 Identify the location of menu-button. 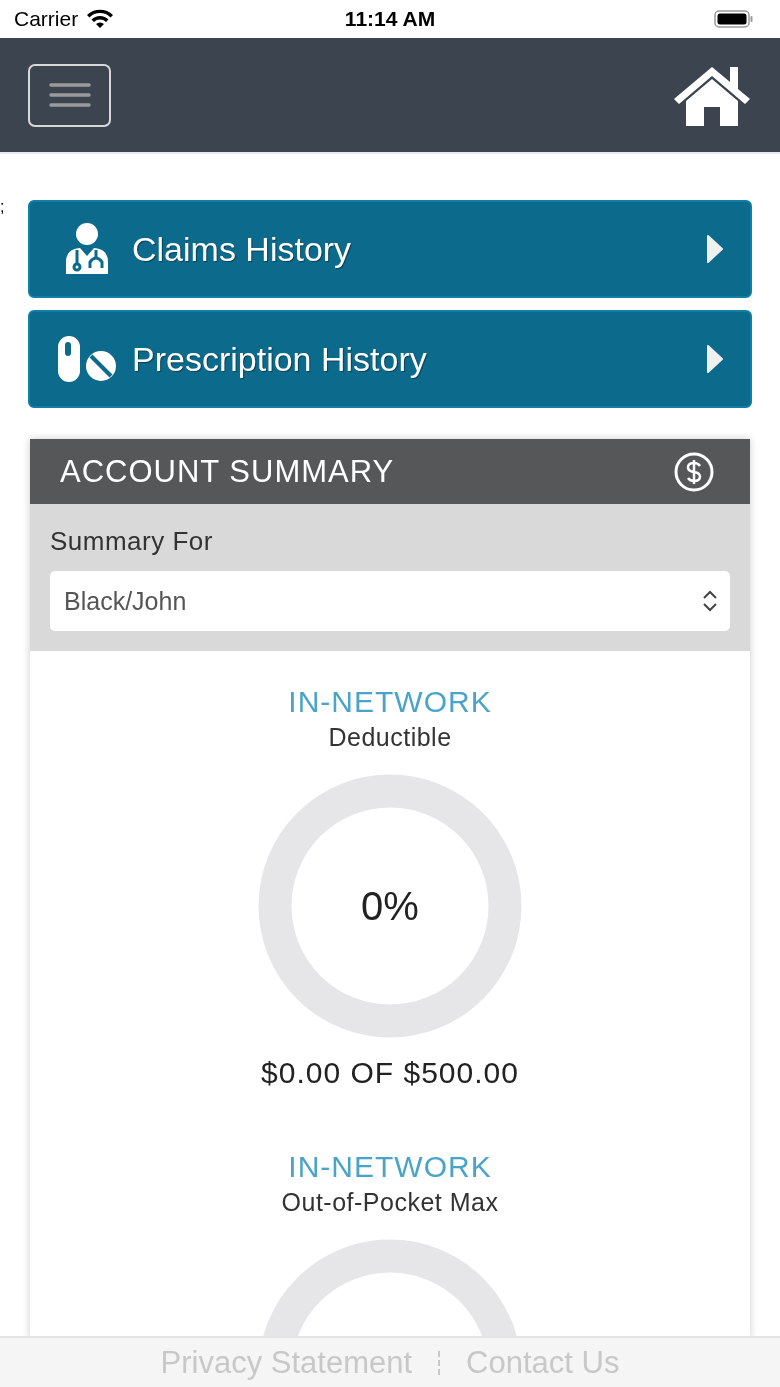
(69, 95).